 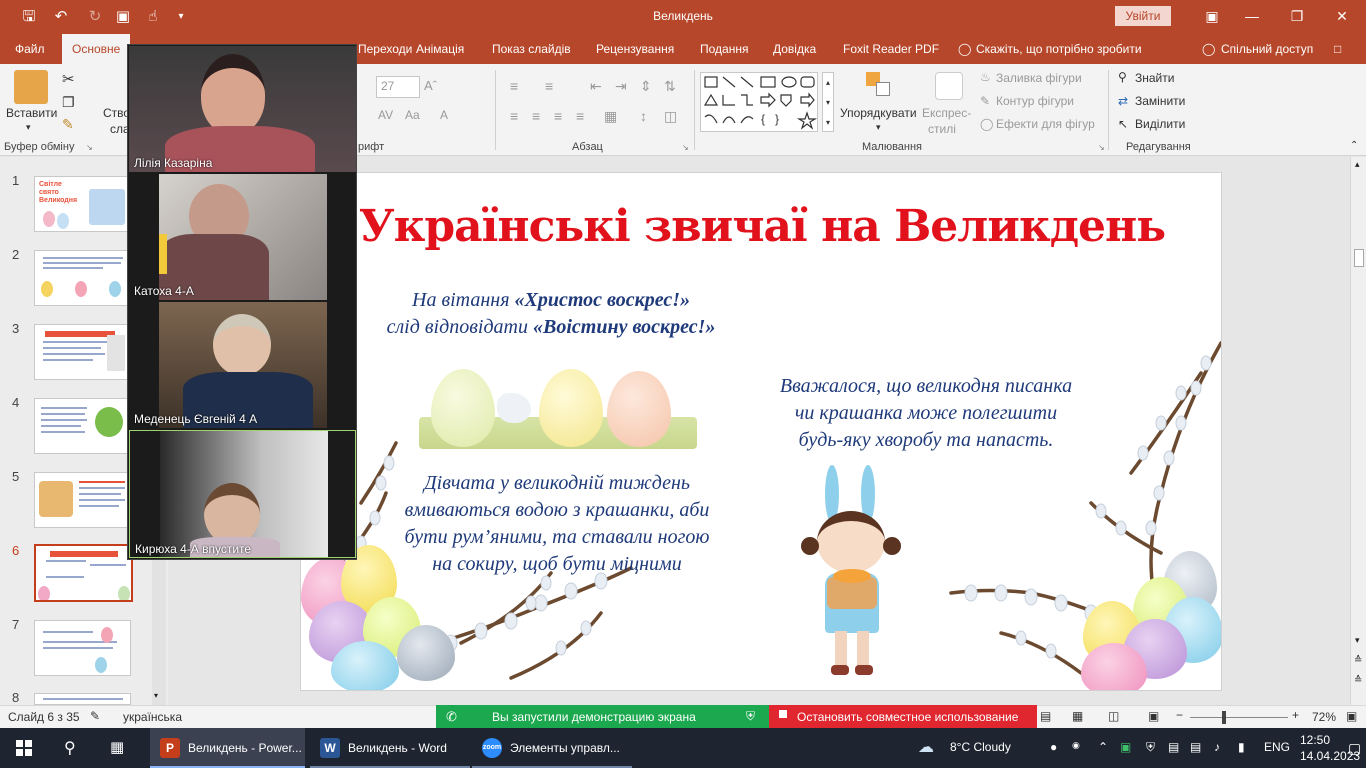 I want to click on shape-fill-button: Заливка фігури, so click(x=1039, y=78).